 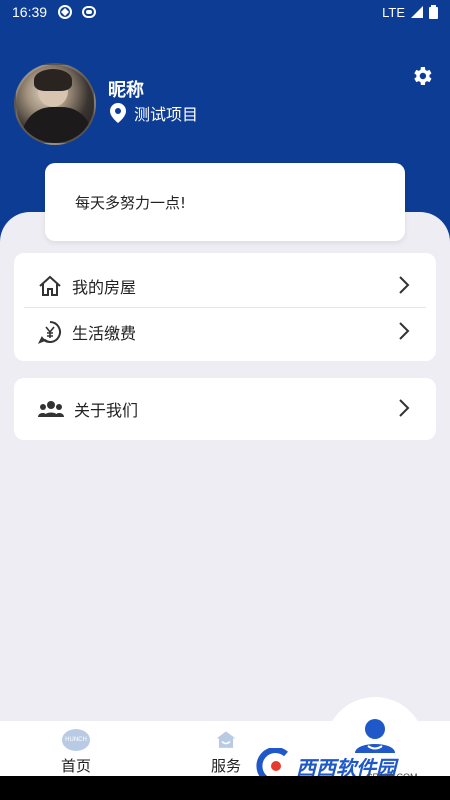 I want to click on status-notification-icons, so click(x=77, y=12).